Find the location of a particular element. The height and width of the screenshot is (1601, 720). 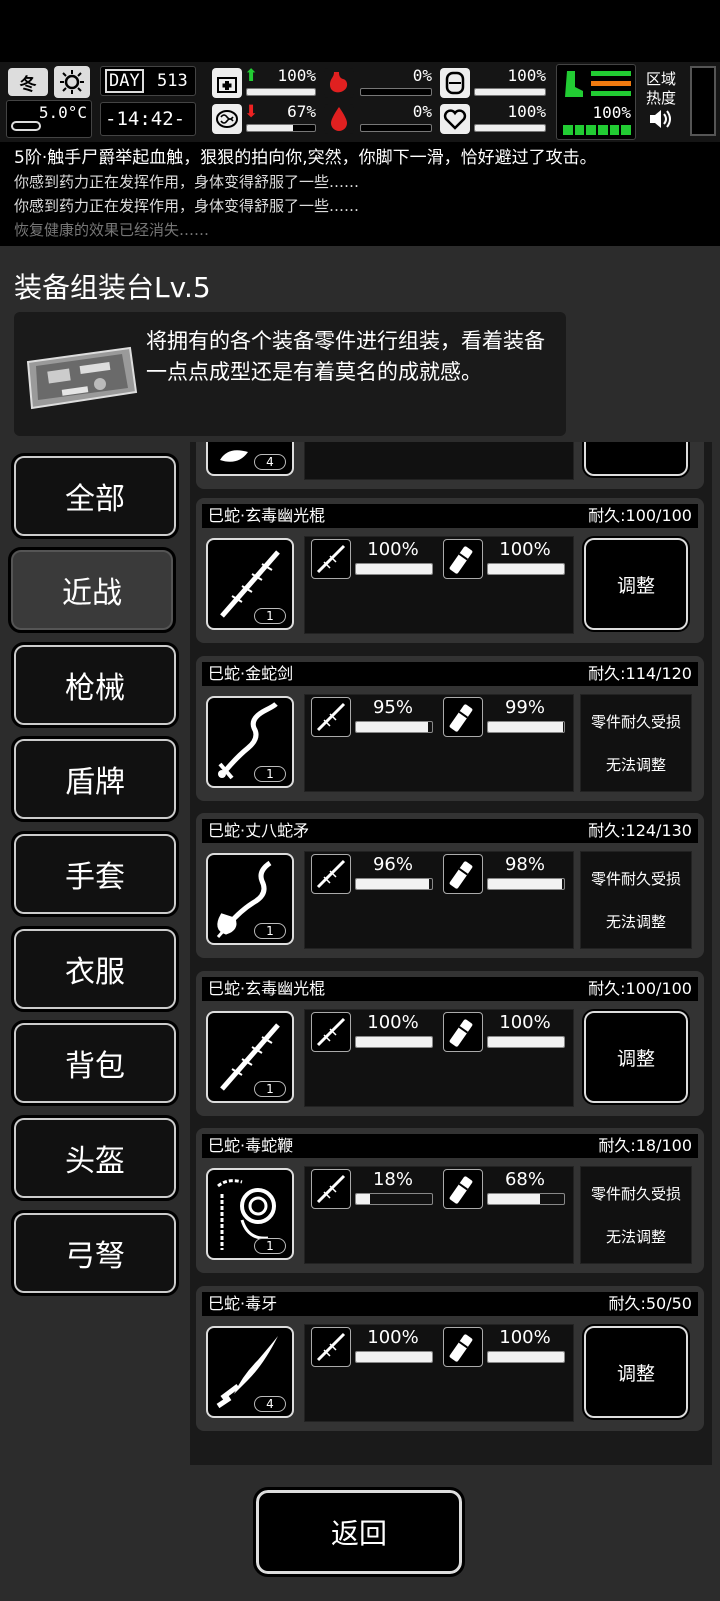

category-firearms: 枪械 is located at coordinates (95, 685).